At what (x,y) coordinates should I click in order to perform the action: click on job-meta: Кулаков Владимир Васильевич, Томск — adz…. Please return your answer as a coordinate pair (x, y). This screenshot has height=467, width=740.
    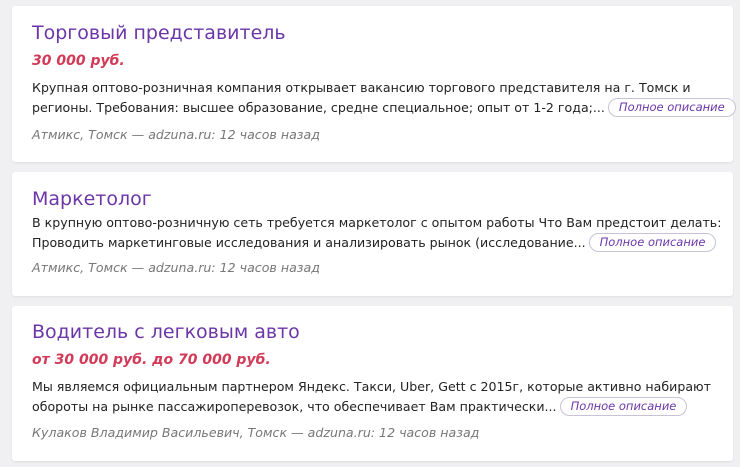
    Looking at the image, I should click on (256, 432).